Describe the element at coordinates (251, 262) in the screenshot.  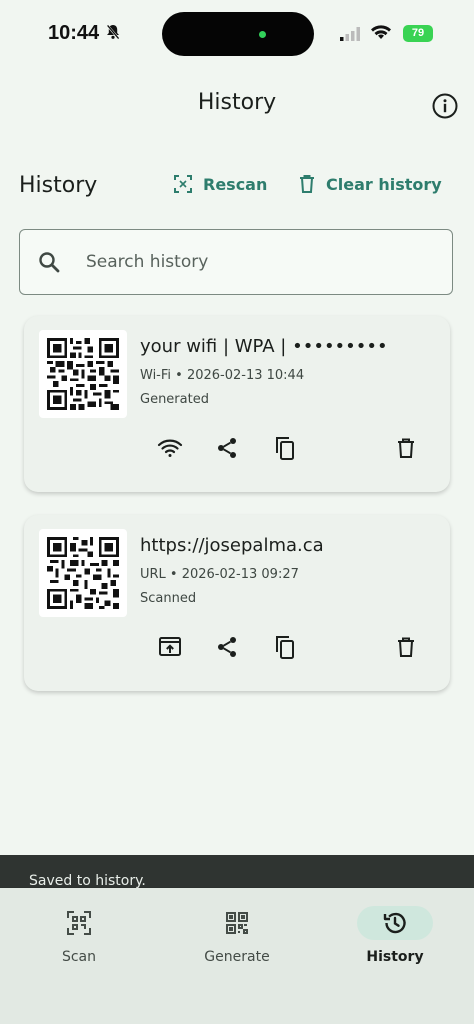
I see `search-input` at that location.